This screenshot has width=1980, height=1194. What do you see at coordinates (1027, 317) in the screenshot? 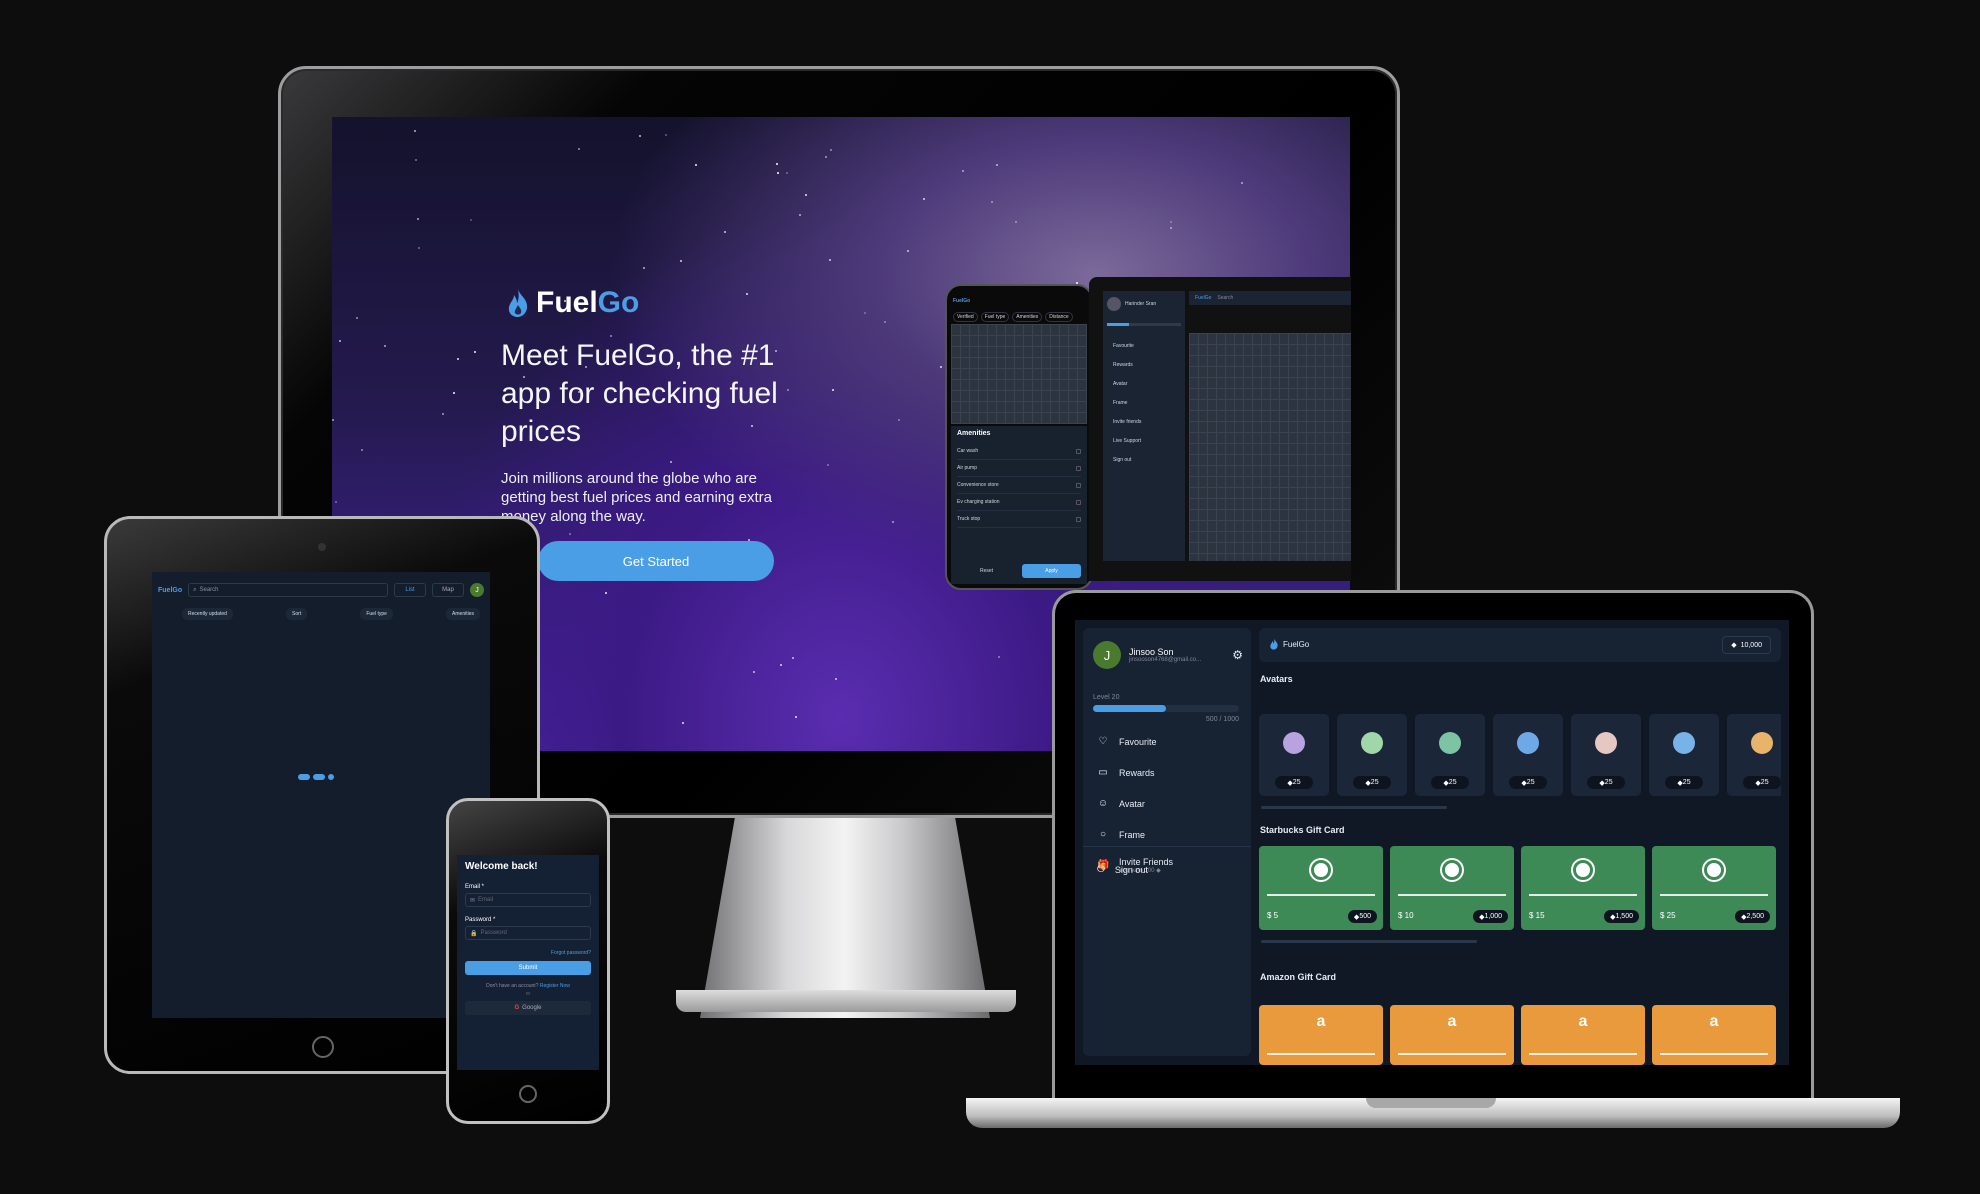
I see `mini-filter-chip: Amenities` at bounding box center [1027, 317].